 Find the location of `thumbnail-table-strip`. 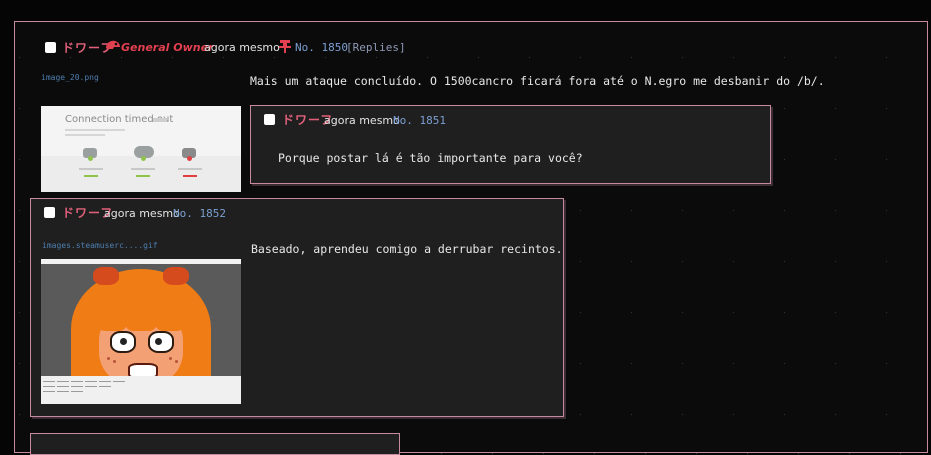

thumbnail-table-strip is located at coordinates (141, 390).